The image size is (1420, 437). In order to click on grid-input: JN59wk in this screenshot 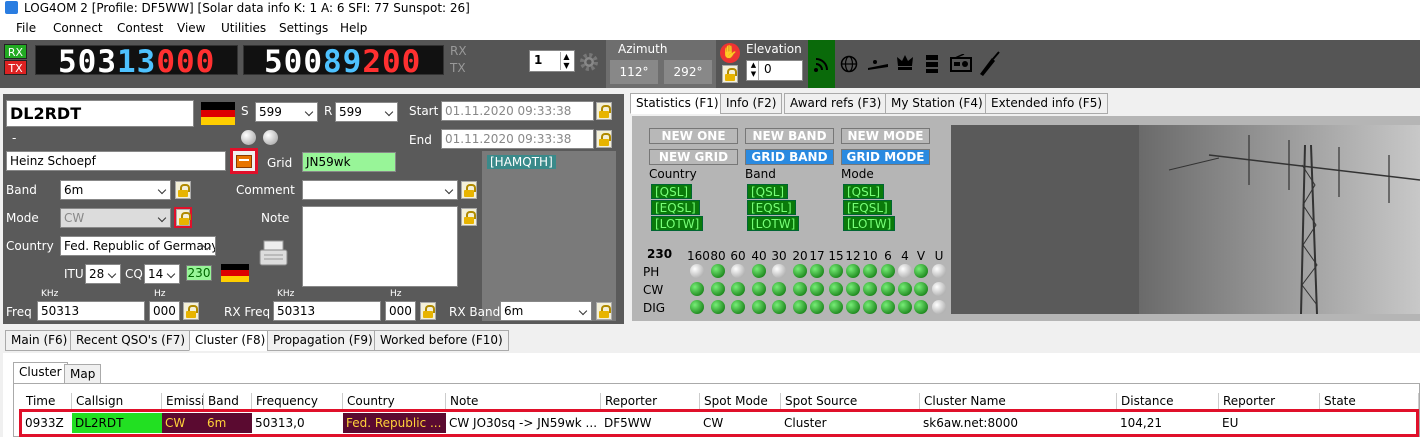, I will do `click(349, 162)`.